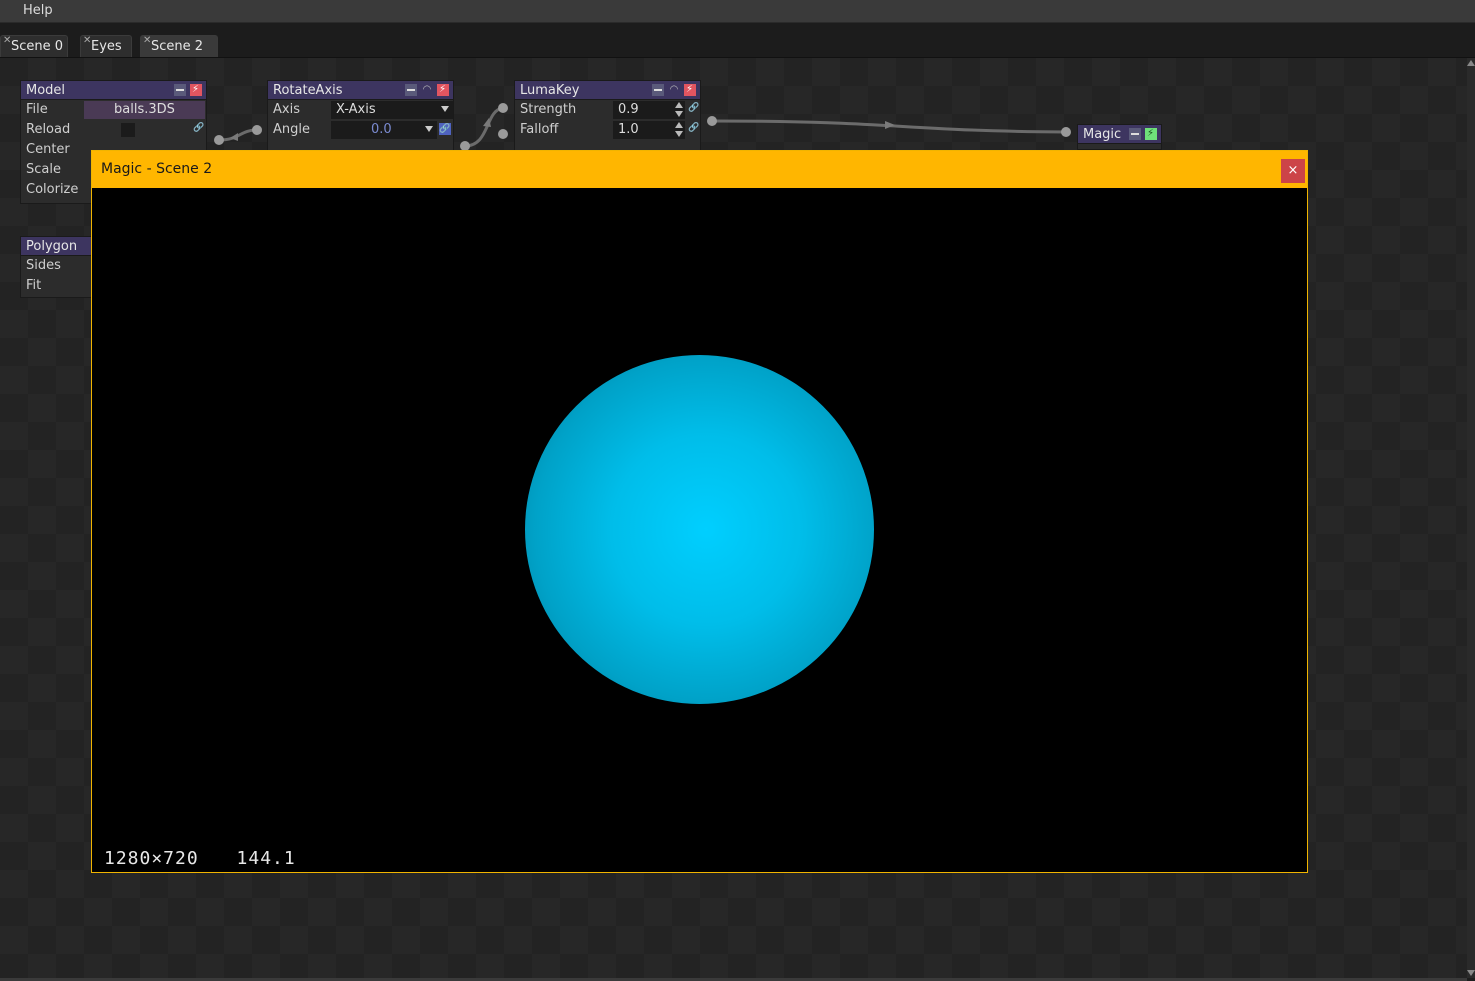 The height and width of the screenshot is (981, 1475). Describe the element at coordinates (607, 90) in the screenshot. I see `node-header: LumaKey ◠ ⚡` at that location.